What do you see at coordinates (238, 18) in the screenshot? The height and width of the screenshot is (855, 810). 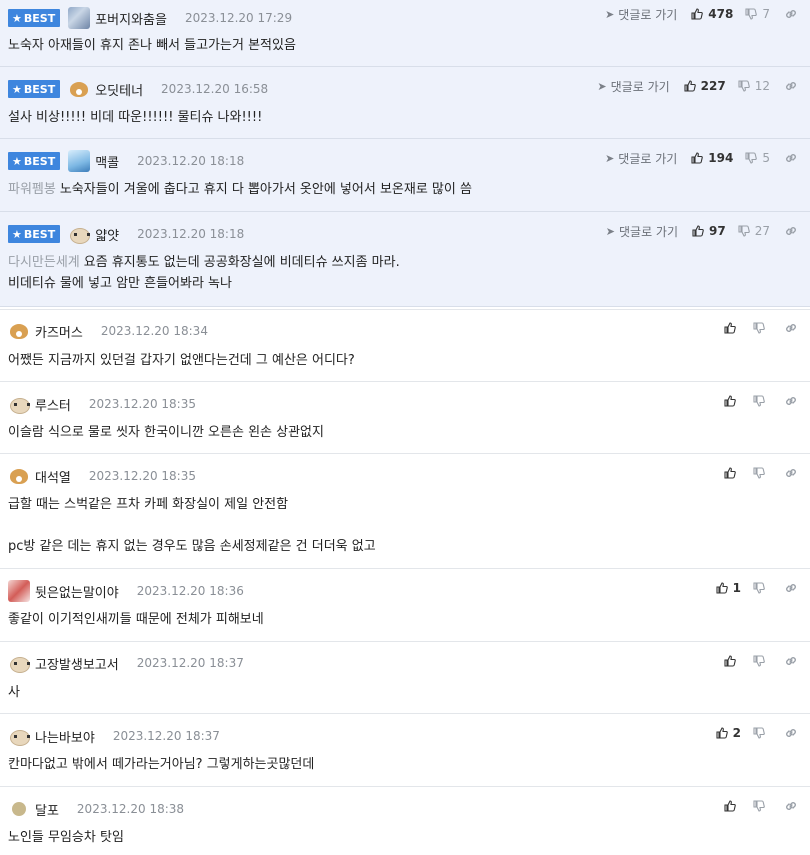 I see `comment-date: 2023.12.20 17:29` at bounding box center [238, 18].